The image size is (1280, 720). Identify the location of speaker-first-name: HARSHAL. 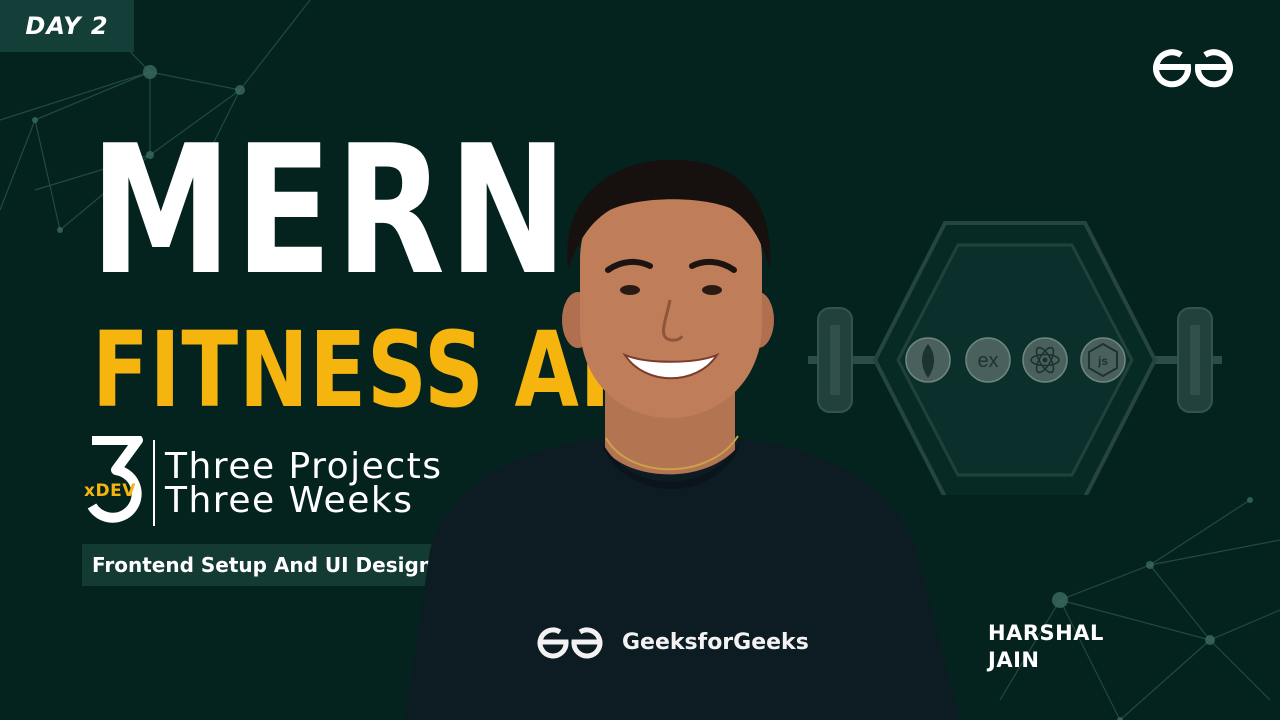
(1046, 633).